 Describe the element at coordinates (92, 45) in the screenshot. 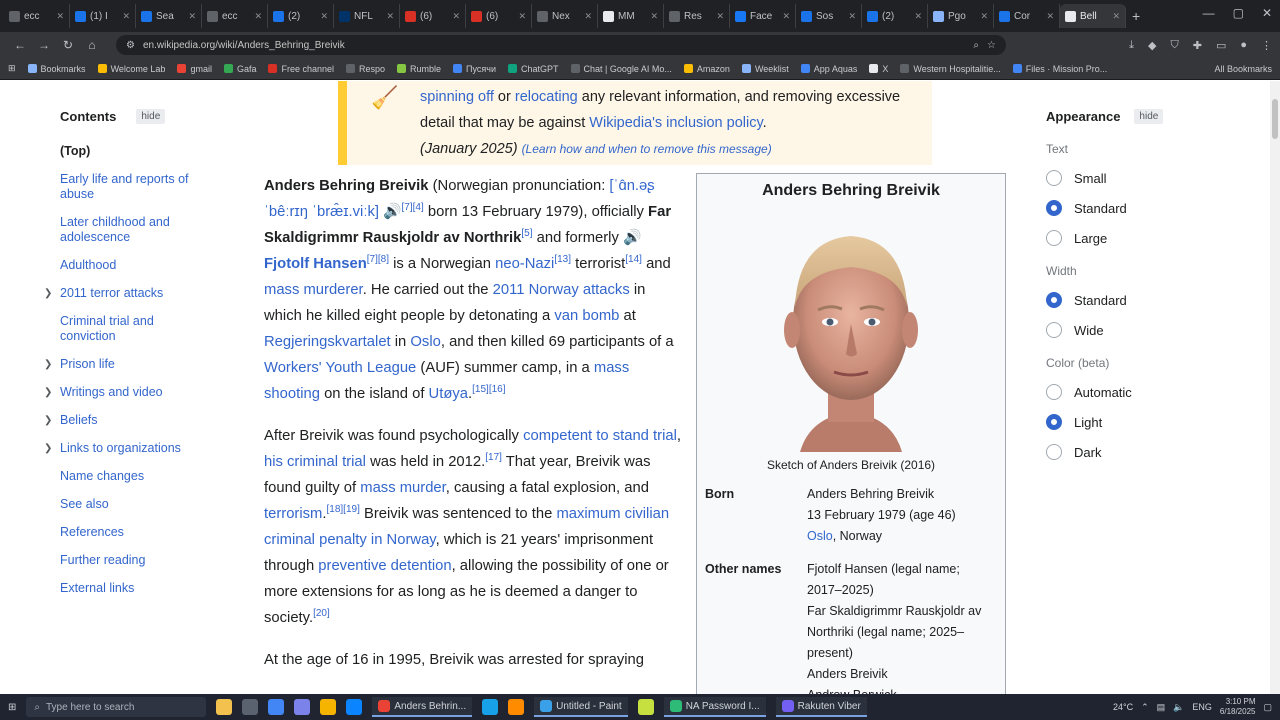

I see `home-icon: ⌂` at that location.